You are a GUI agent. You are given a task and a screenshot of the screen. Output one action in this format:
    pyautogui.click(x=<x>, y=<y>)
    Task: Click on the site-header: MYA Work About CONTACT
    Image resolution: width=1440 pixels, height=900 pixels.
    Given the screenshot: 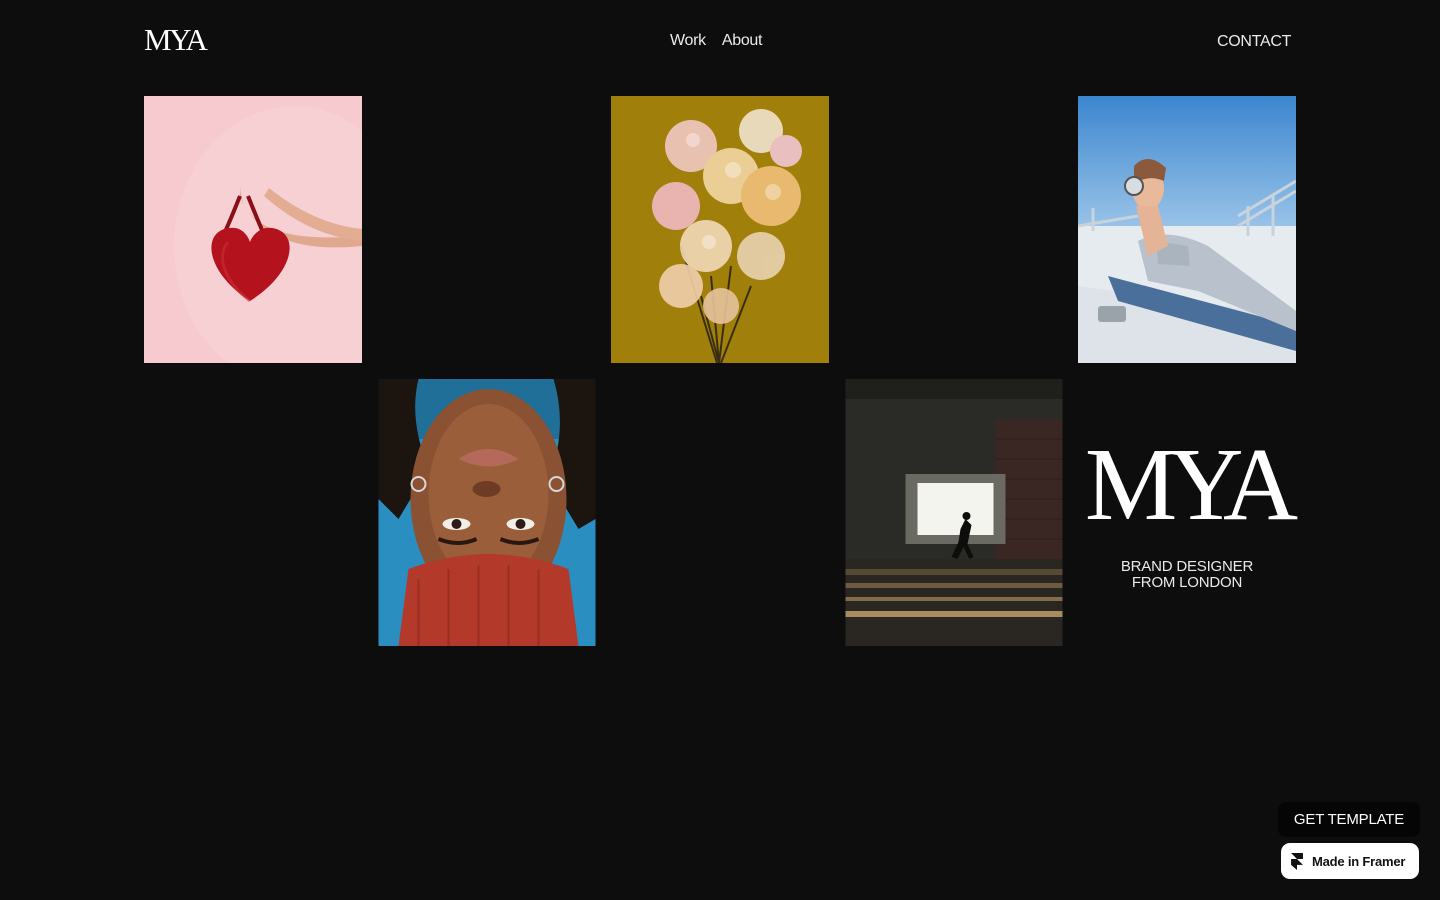 What is the action you would take?
    pyautogui.click(x=720, y=42)
    